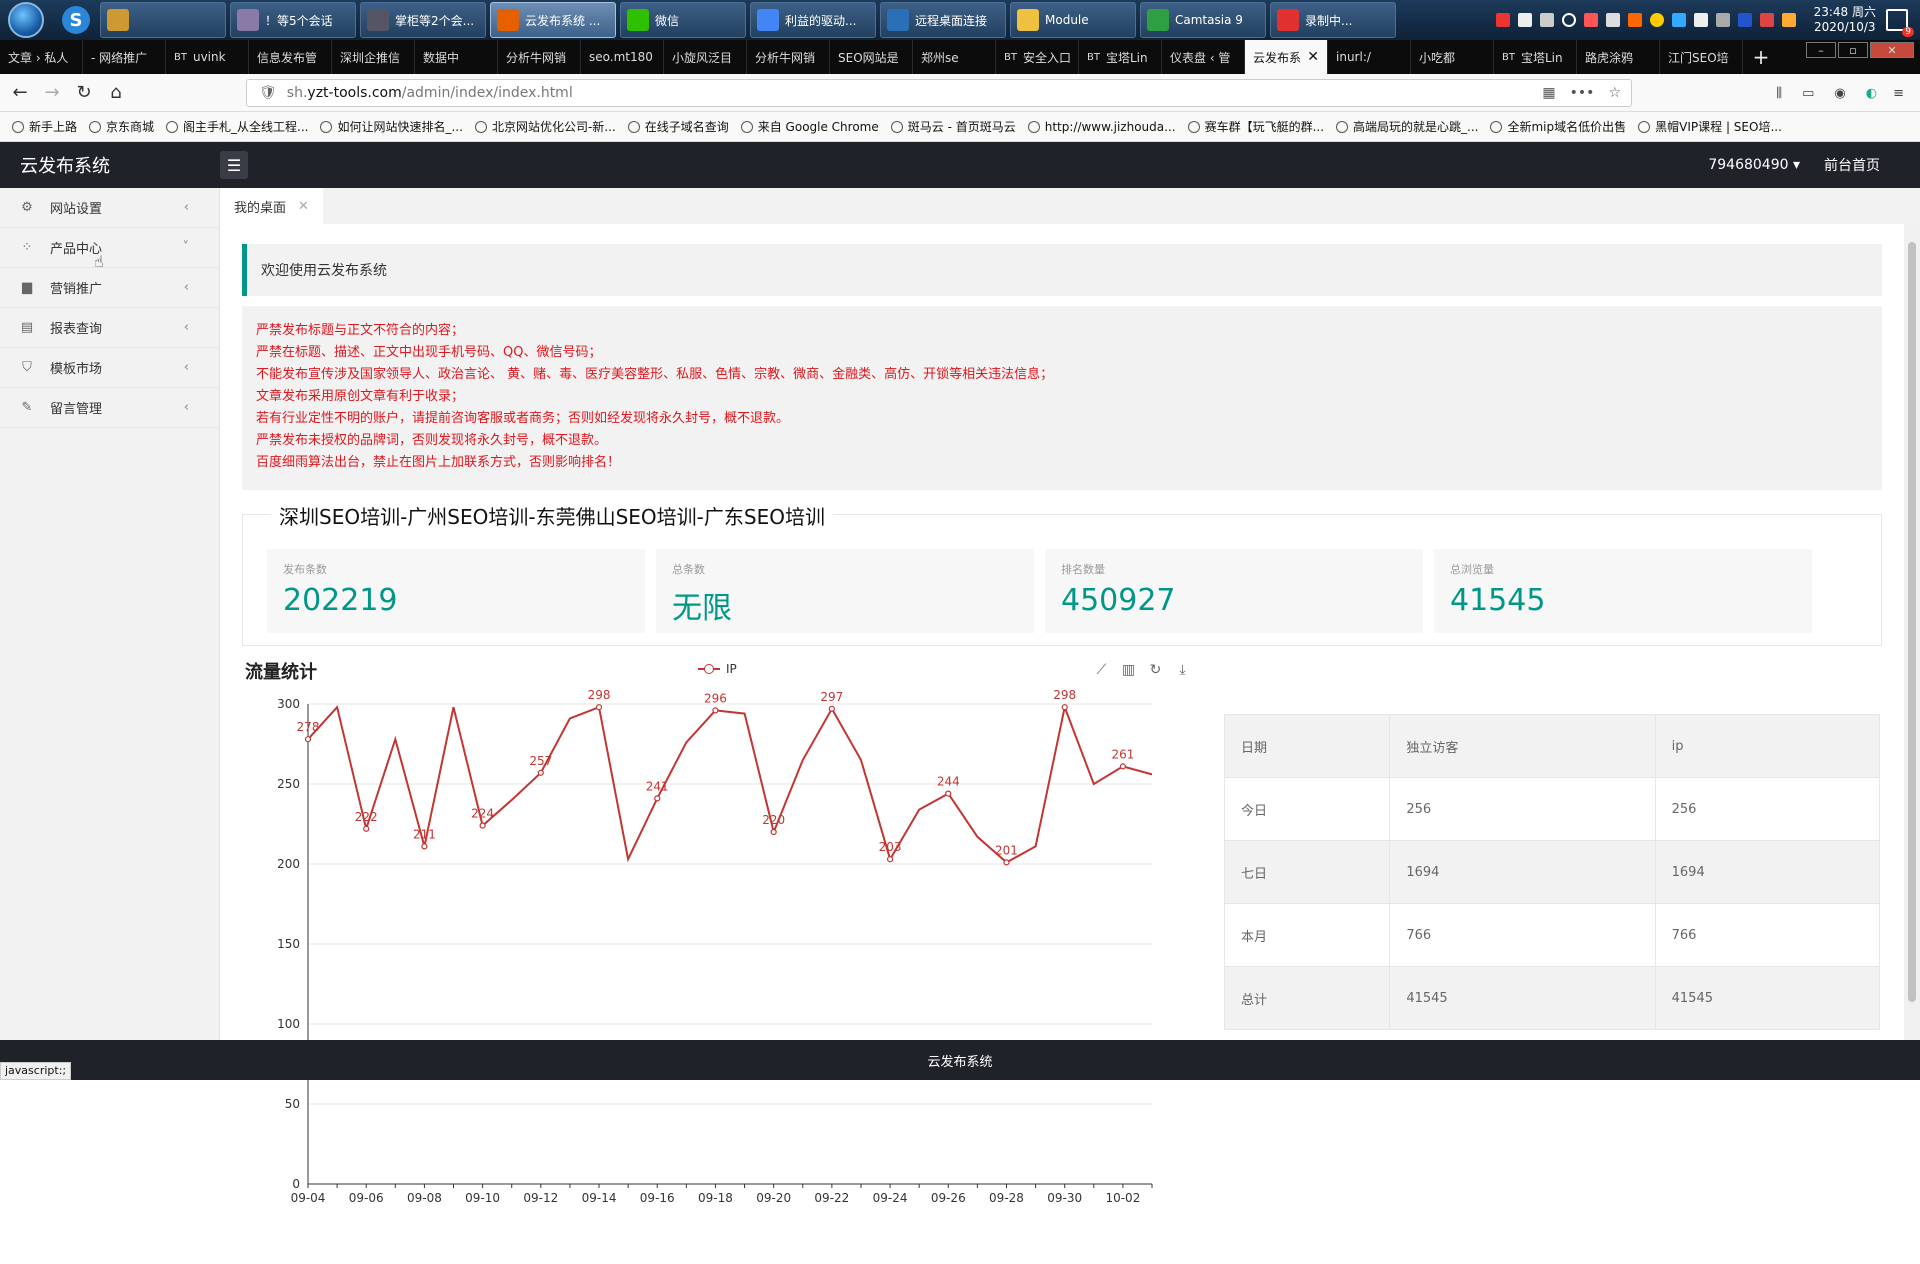 The image size is (1920, 1264). I want to click on bookmark-item: 斑马云 - 首页斑马云, so click(953, 126).